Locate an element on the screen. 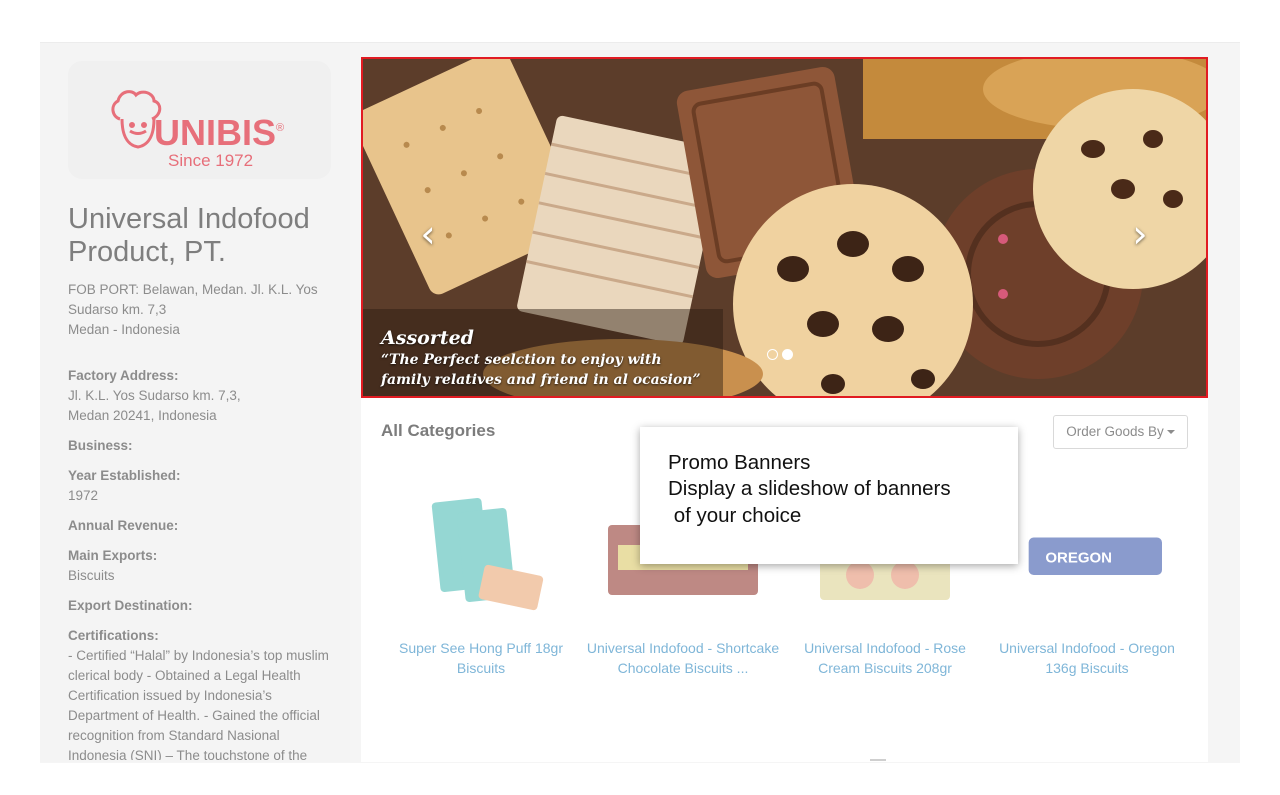  svg-text: OREGON is located at coordinates (1078, 558).